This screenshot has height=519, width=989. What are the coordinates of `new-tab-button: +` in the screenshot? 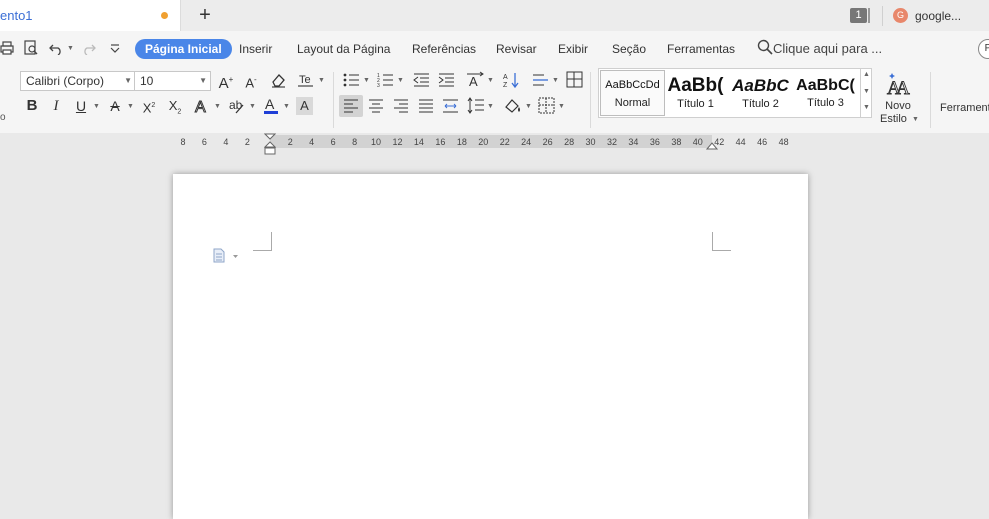 It's located at (205, 15).